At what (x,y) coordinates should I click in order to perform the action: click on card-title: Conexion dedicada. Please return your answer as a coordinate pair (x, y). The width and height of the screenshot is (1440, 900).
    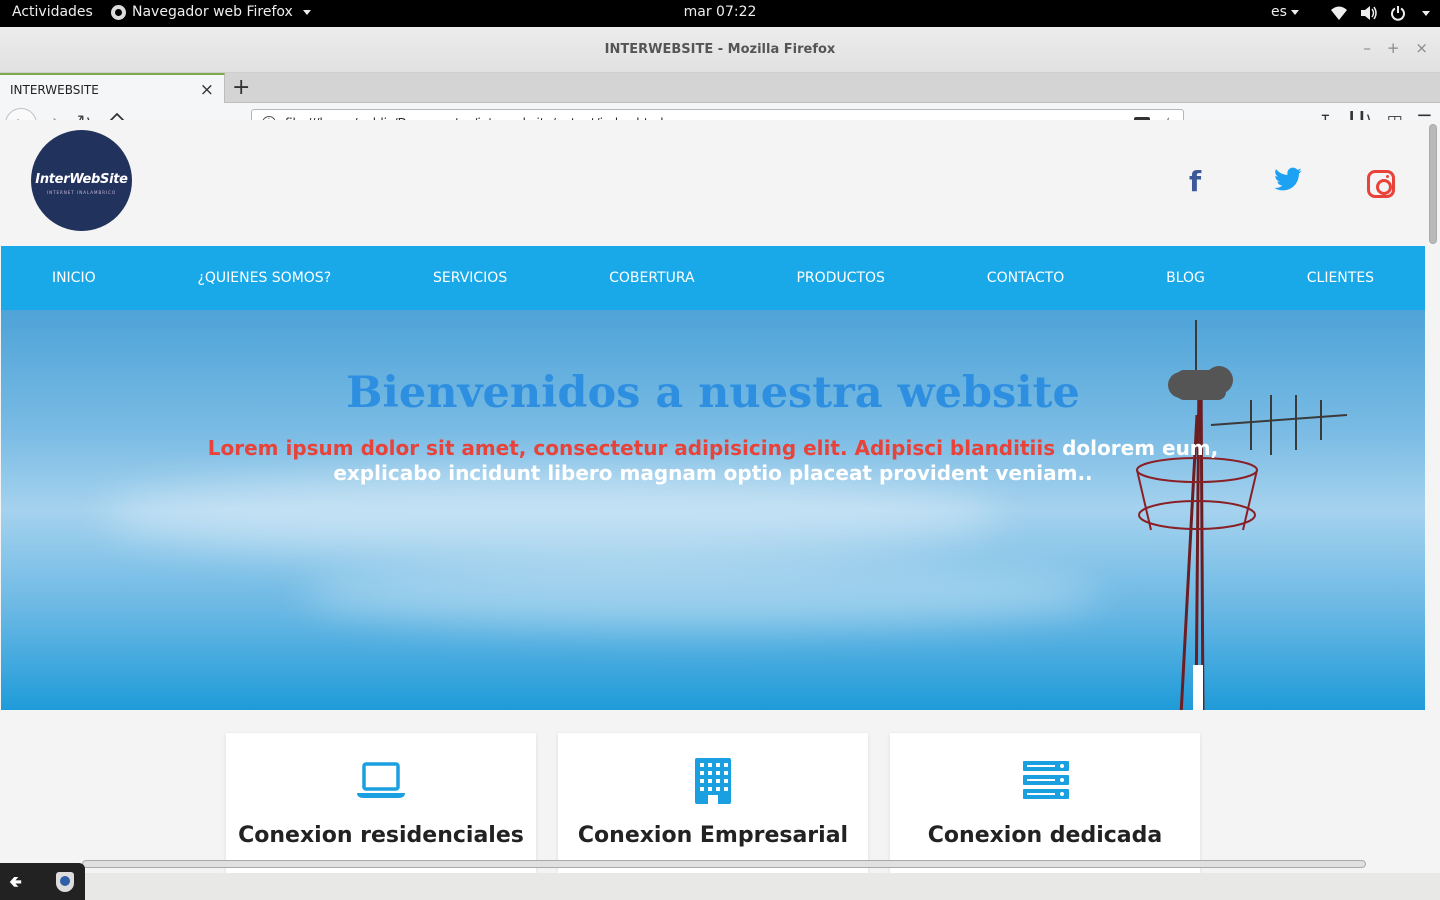
    Looking at the image, I should click on (1045, 835).